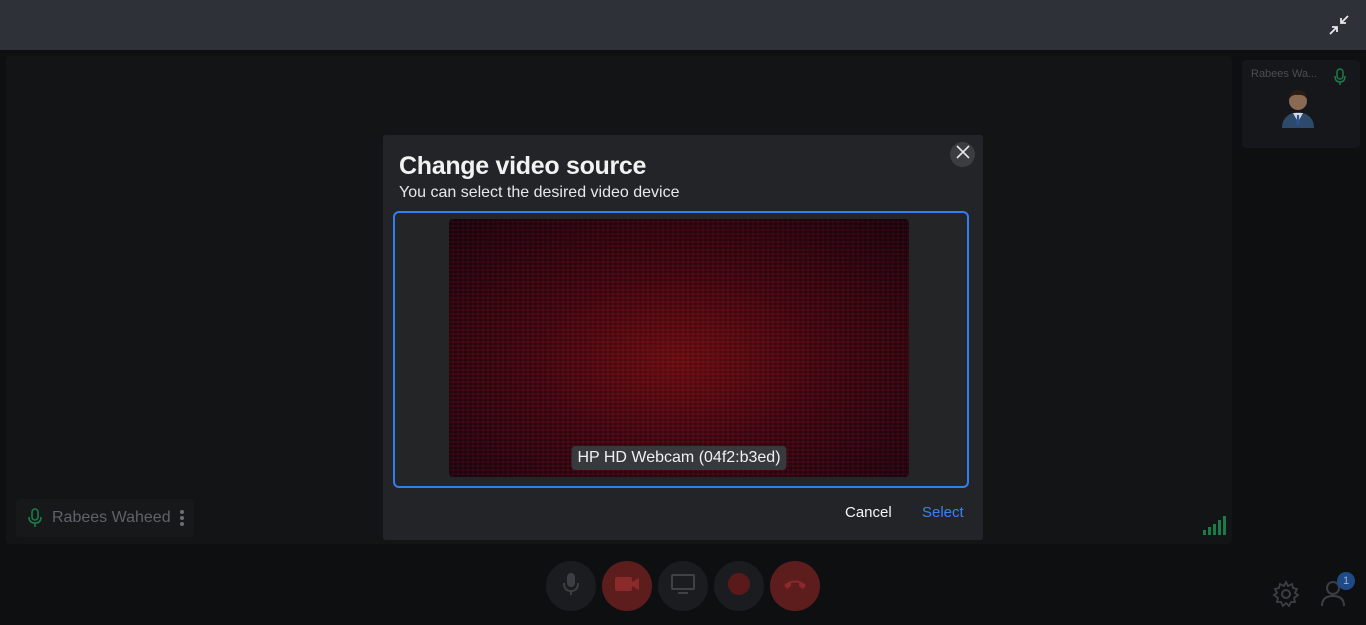 This screenshot has width=1366, height=625. I want to click on camera-toggle-button, so click(627, 586).